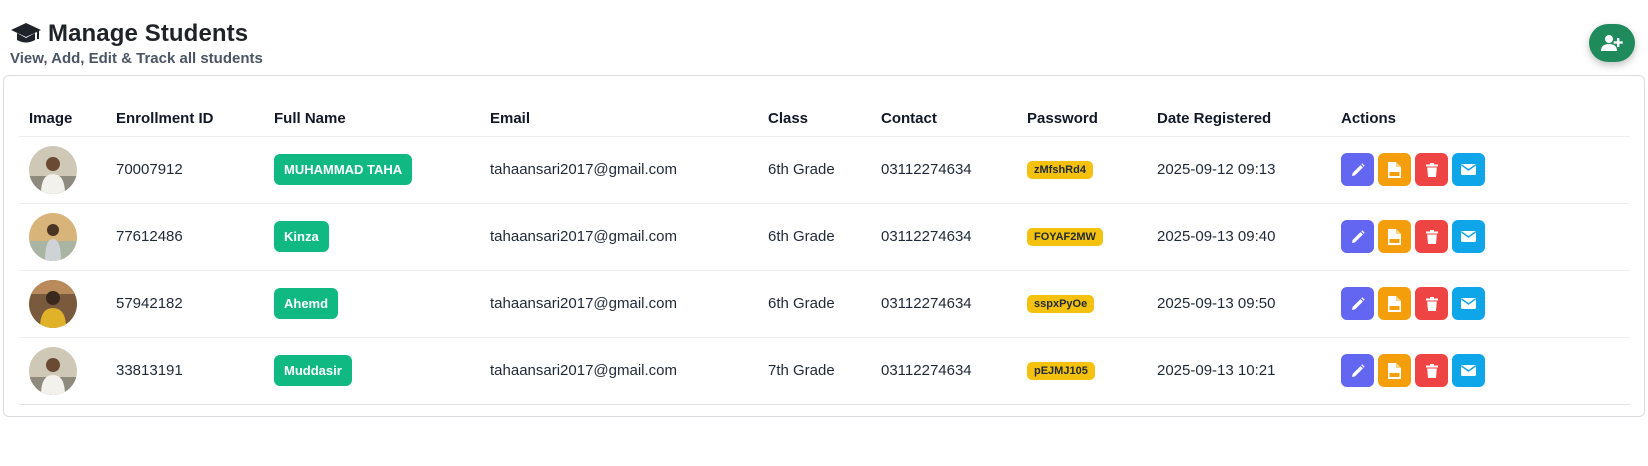  Describe the element at coordinates (1239, 169) in the screenshot. I see `date-registered-cell: 2025-09-12 09:13` at that location.